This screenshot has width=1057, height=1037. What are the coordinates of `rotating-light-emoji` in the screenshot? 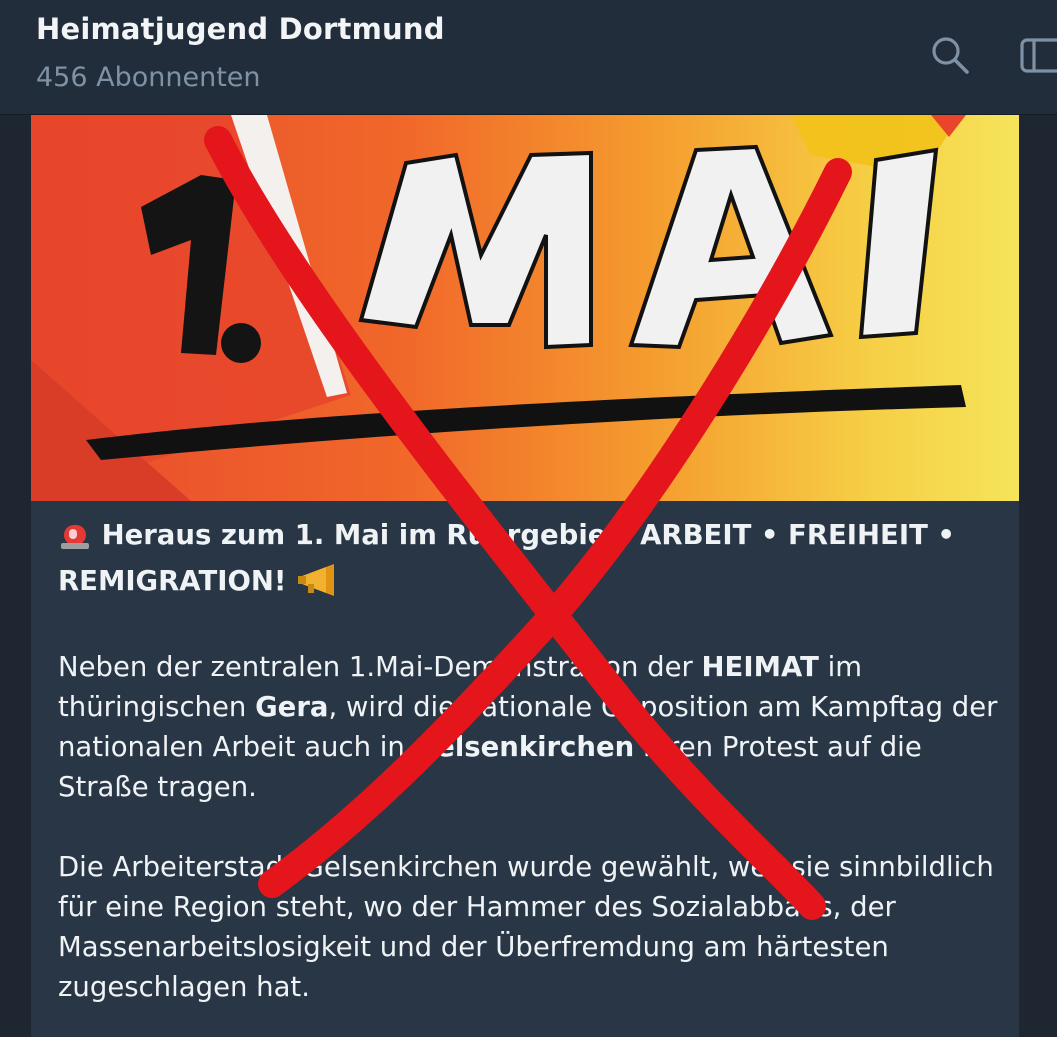 It's located at (75, 538).